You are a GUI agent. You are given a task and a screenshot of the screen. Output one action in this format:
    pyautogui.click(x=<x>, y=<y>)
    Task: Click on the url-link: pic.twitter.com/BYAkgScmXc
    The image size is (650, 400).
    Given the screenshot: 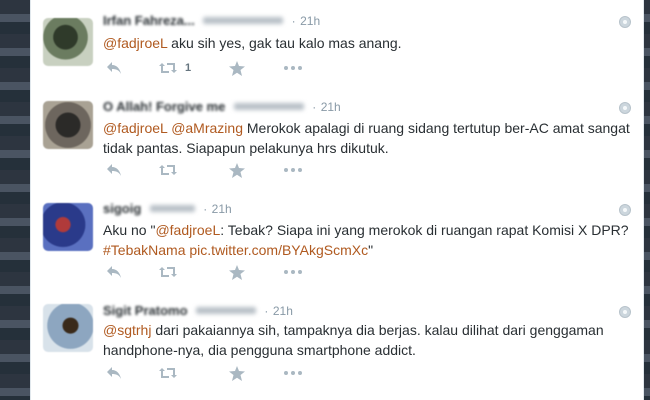 What is the action you would take?
    pyautogui.click(x=278, y=250)
    